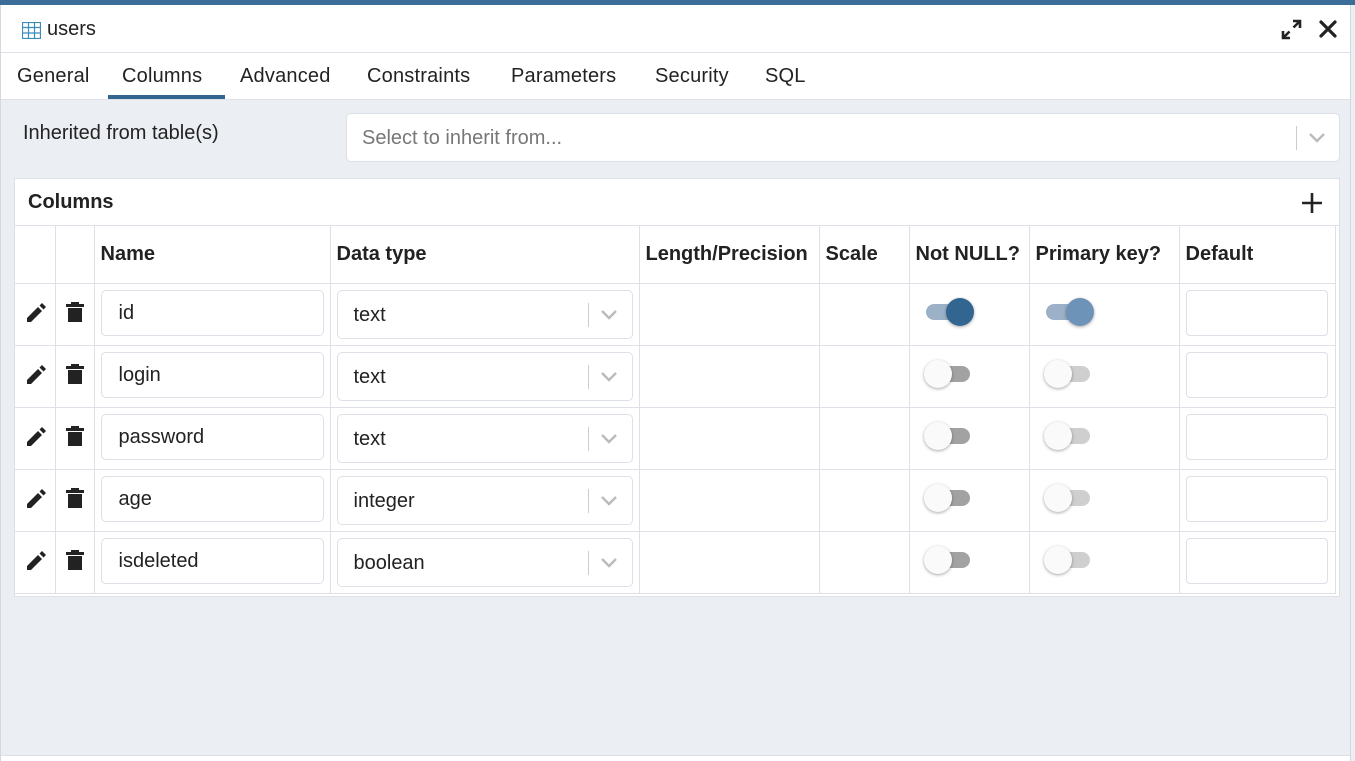 Image resolution: width=1355 pixels, height=761 pixels. What do you see at coordinates (212, 374) in the screenshot?
I see `column-name-input: login` at bounding box center [212, 374].